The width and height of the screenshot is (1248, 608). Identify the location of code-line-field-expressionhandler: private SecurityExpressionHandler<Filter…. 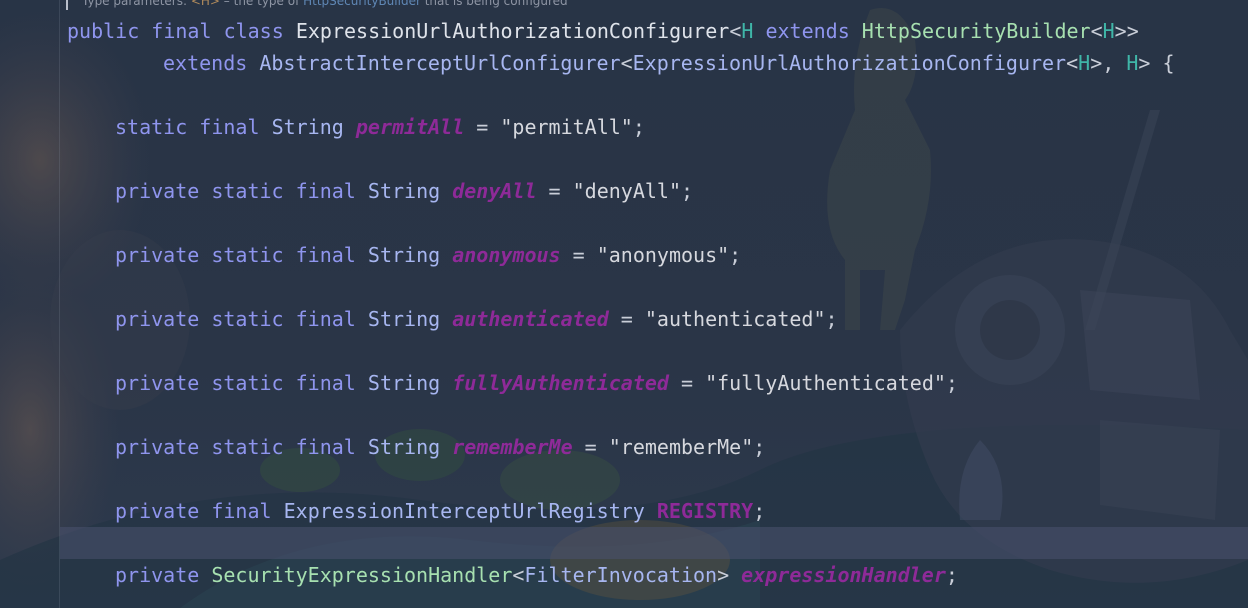
(536, 575).